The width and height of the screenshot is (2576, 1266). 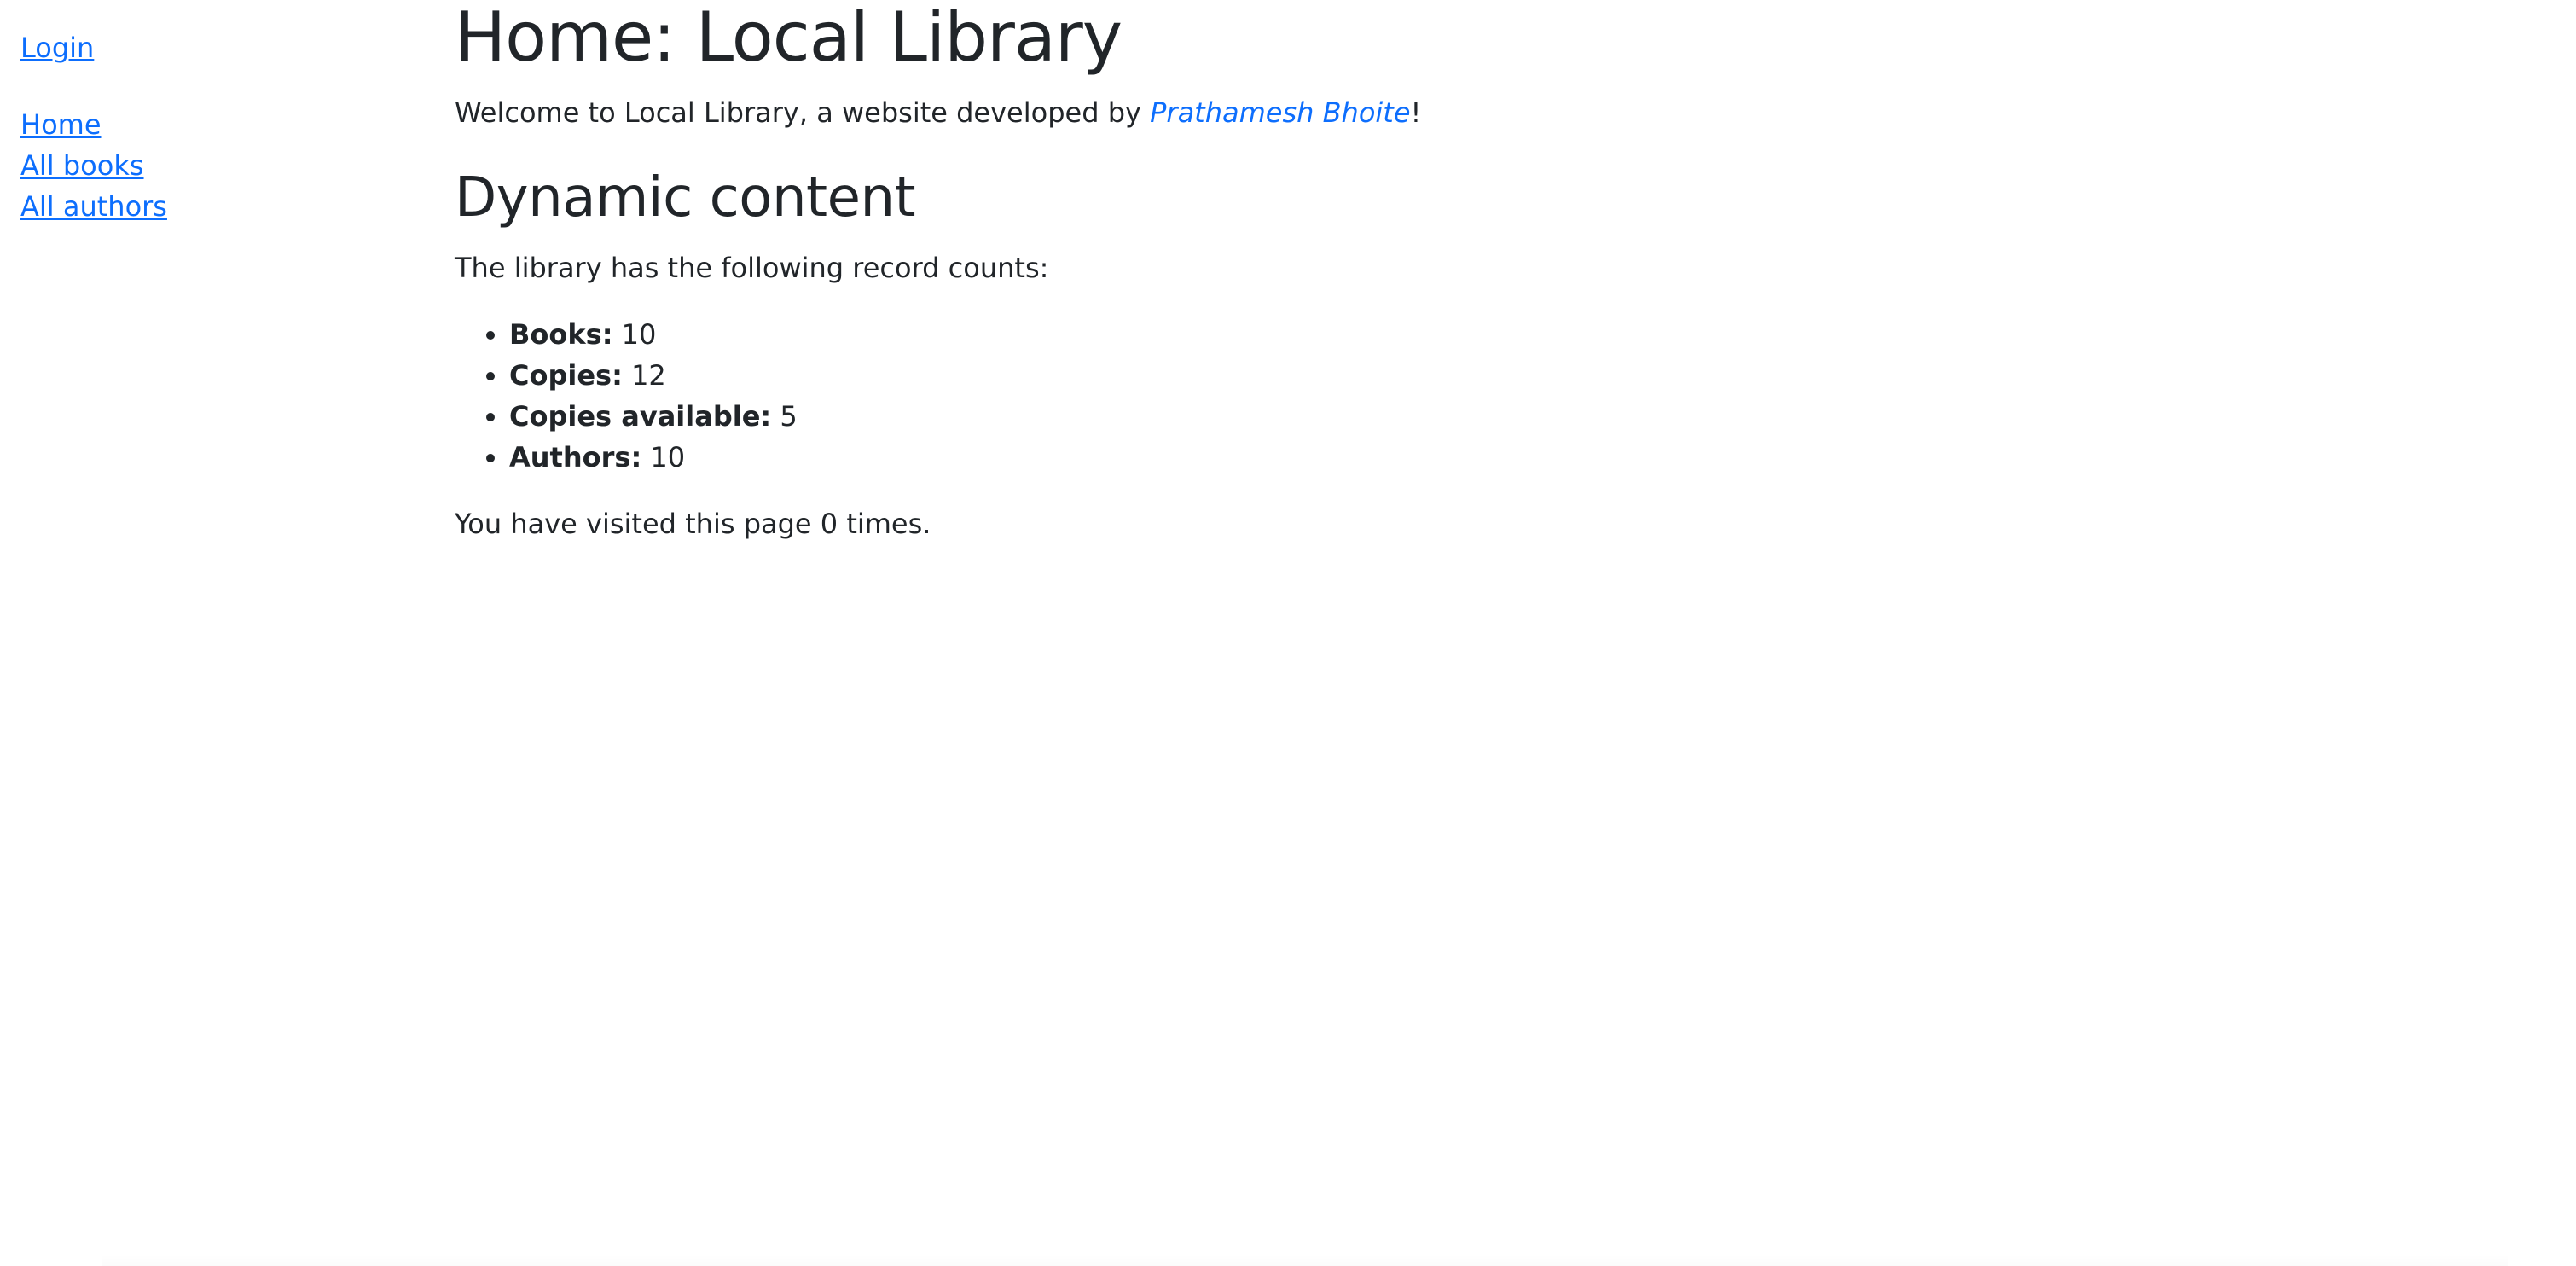 I want to click on author-emphasis: Prathamesh Bhoite, so click(x=1280, y=113).